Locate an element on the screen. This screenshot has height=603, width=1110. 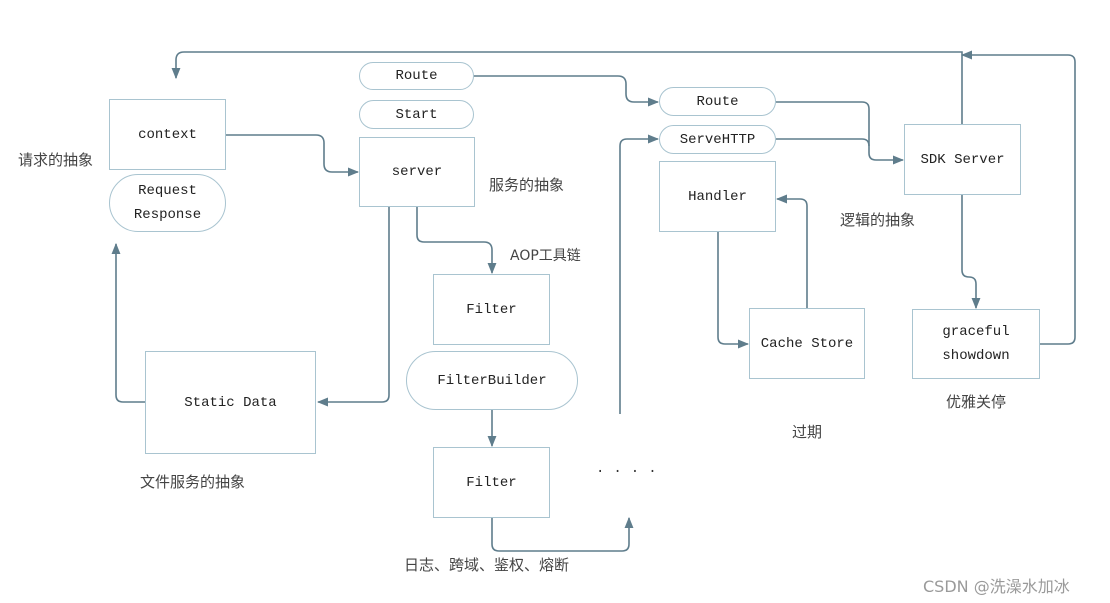
filter-1-label: Filter is located at coordinates (491, 309).